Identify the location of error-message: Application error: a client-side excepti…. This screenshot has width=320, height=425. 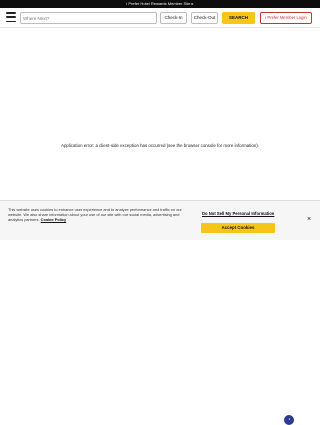
(160, 145).